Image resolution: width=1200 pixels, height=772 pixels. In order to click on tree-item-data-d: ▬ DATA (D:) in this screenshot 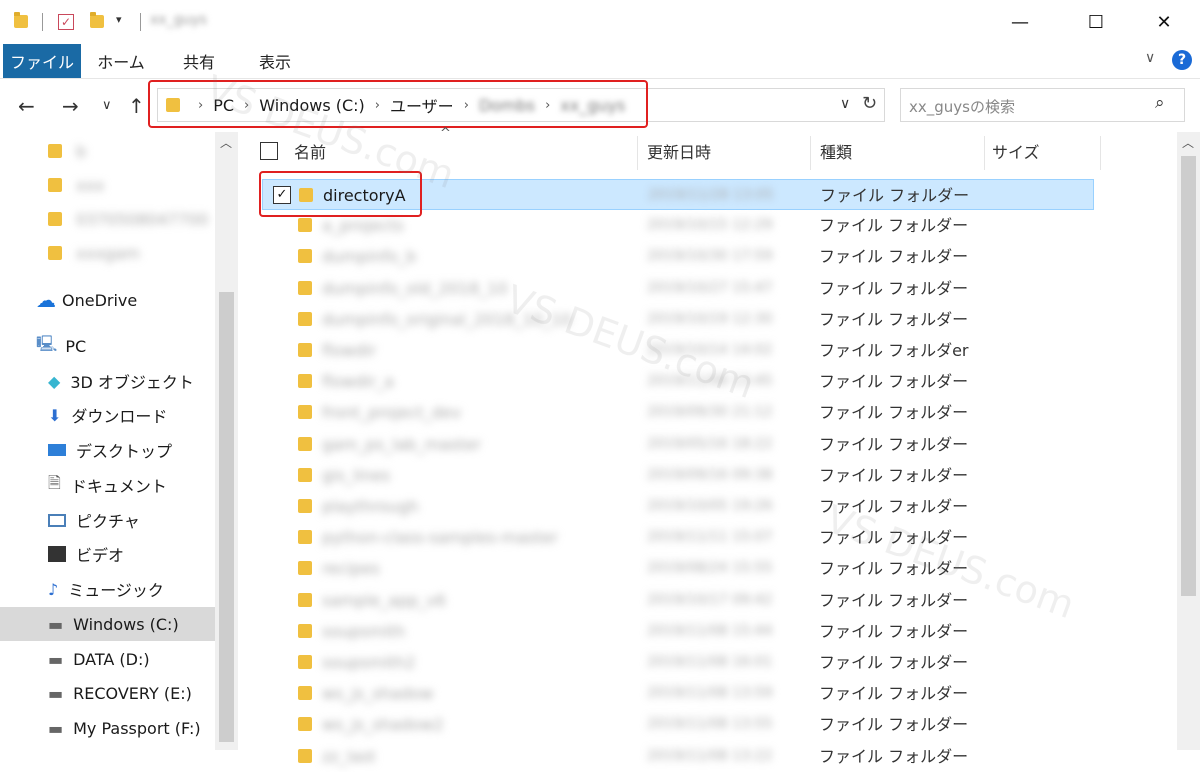, I will do `click(107, 659)`.